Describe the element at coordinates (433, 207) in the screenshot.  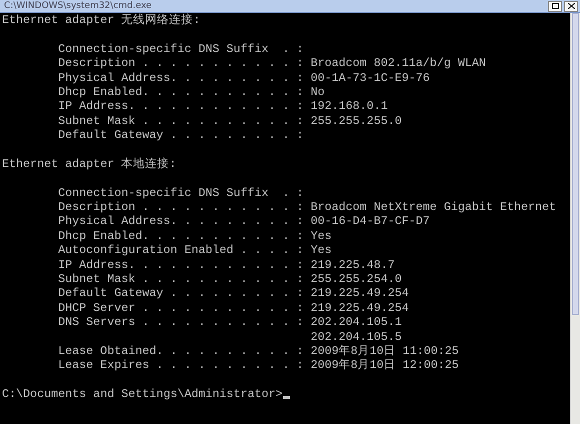
I see `field-value: Broadcom NetXtreme Gigabit Ethernet` at that location.